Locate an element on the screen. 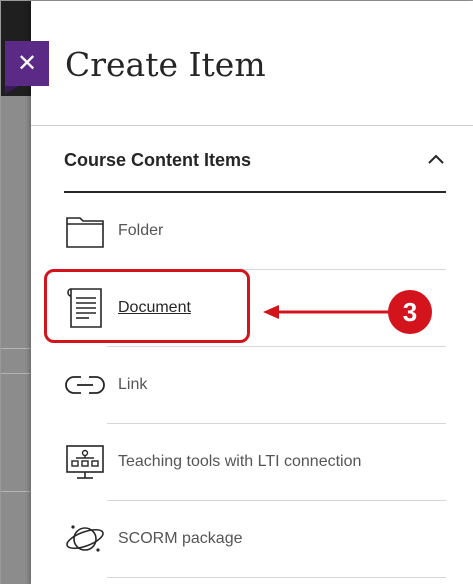 The width and height of the screenshot is (473, 584). item-label: Document is located at coordinates (154, 307).